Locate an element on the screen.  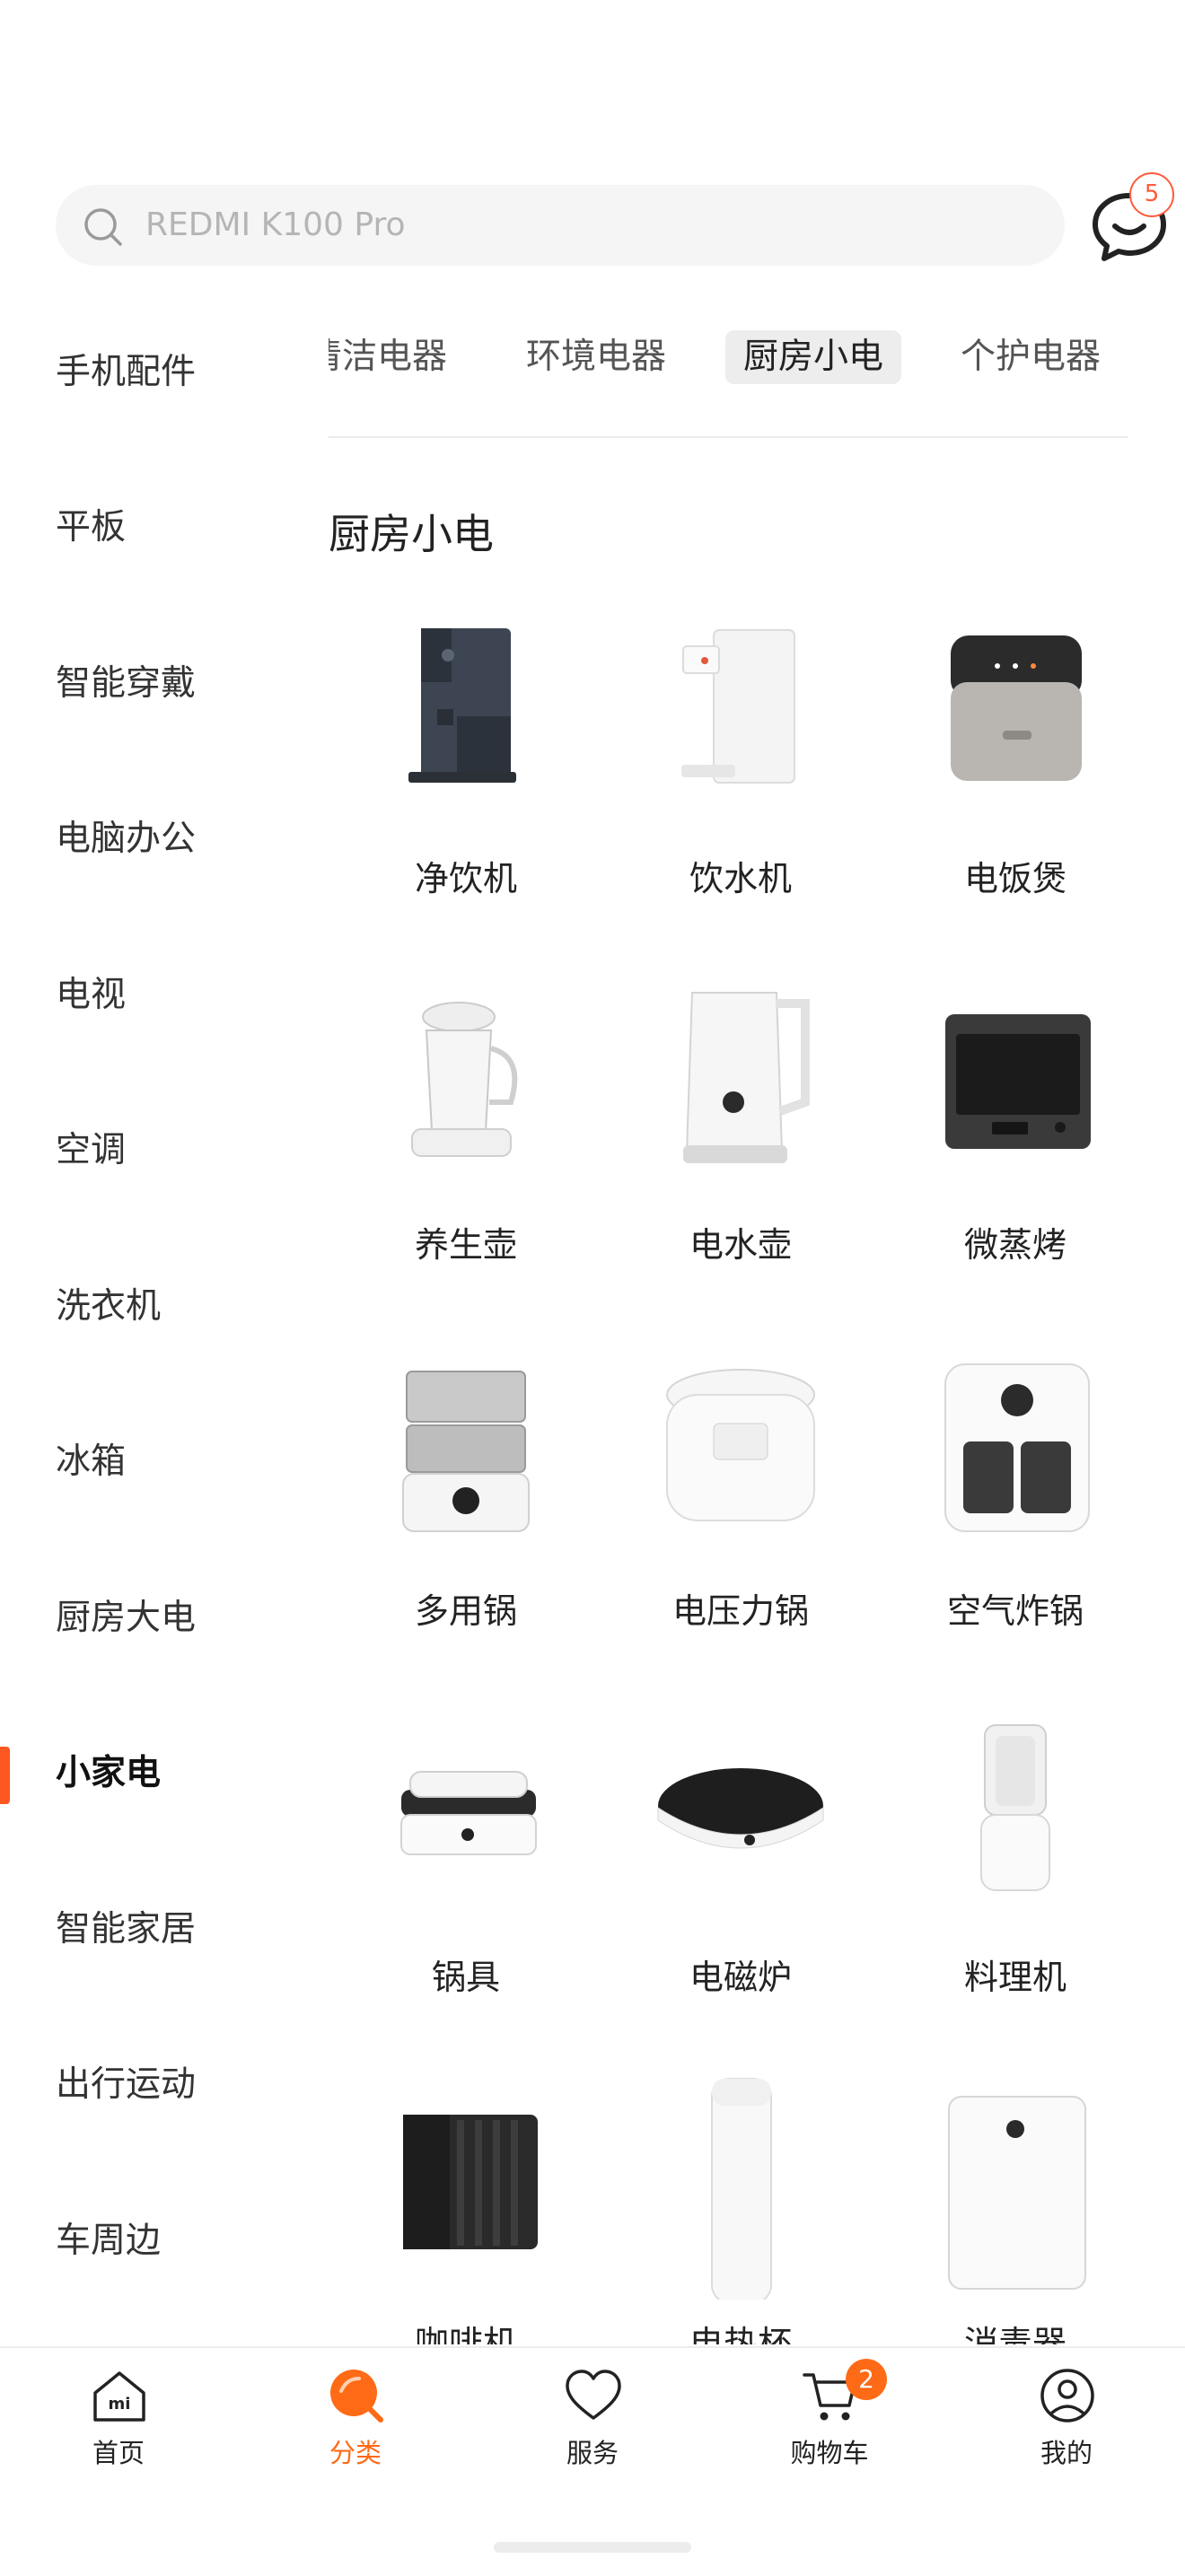
nav-category: 分类 is located at coordinates (355, 2462).